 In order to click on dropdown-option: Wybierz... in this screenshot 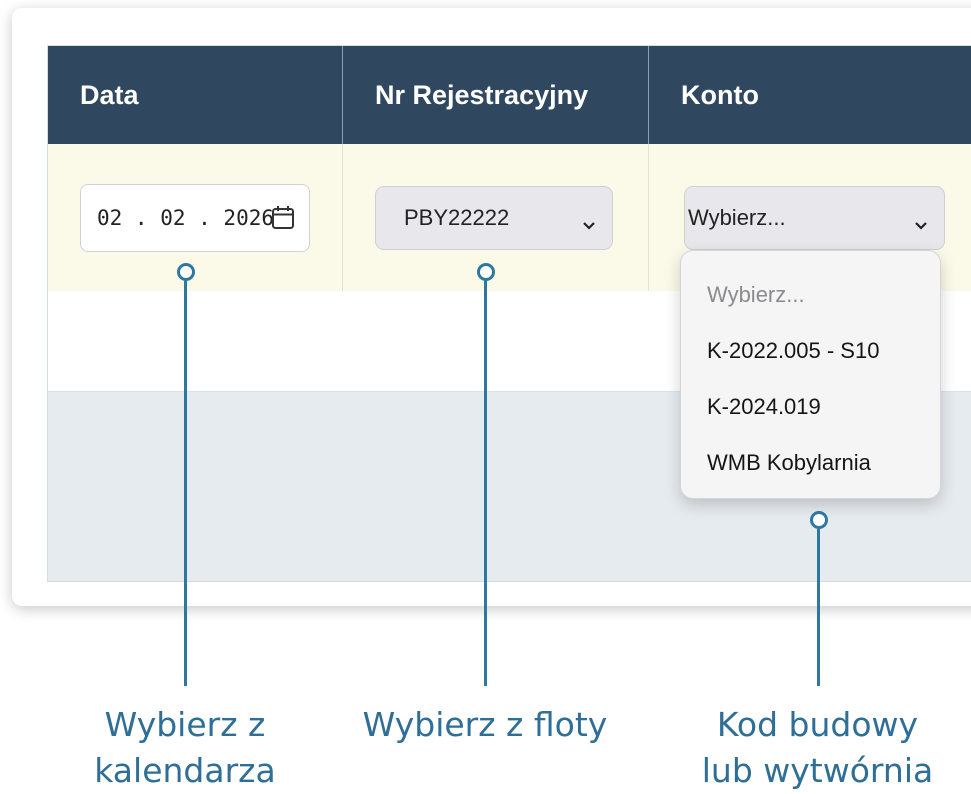, I will do `click(810, 301)`.